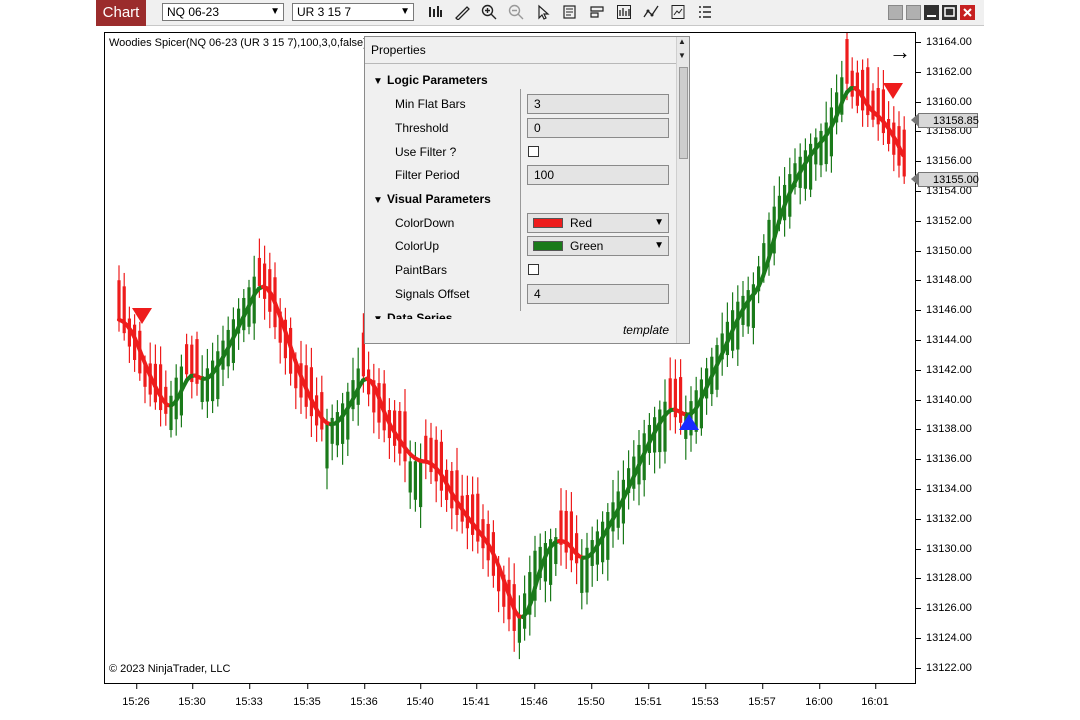 Image resolution: width=1080 pixels, height=720 pixels. What do you see at coordinates (598, 223) in the screenshot?
I see `color-down-select: Red ▼` at bounding box center [598, 223].